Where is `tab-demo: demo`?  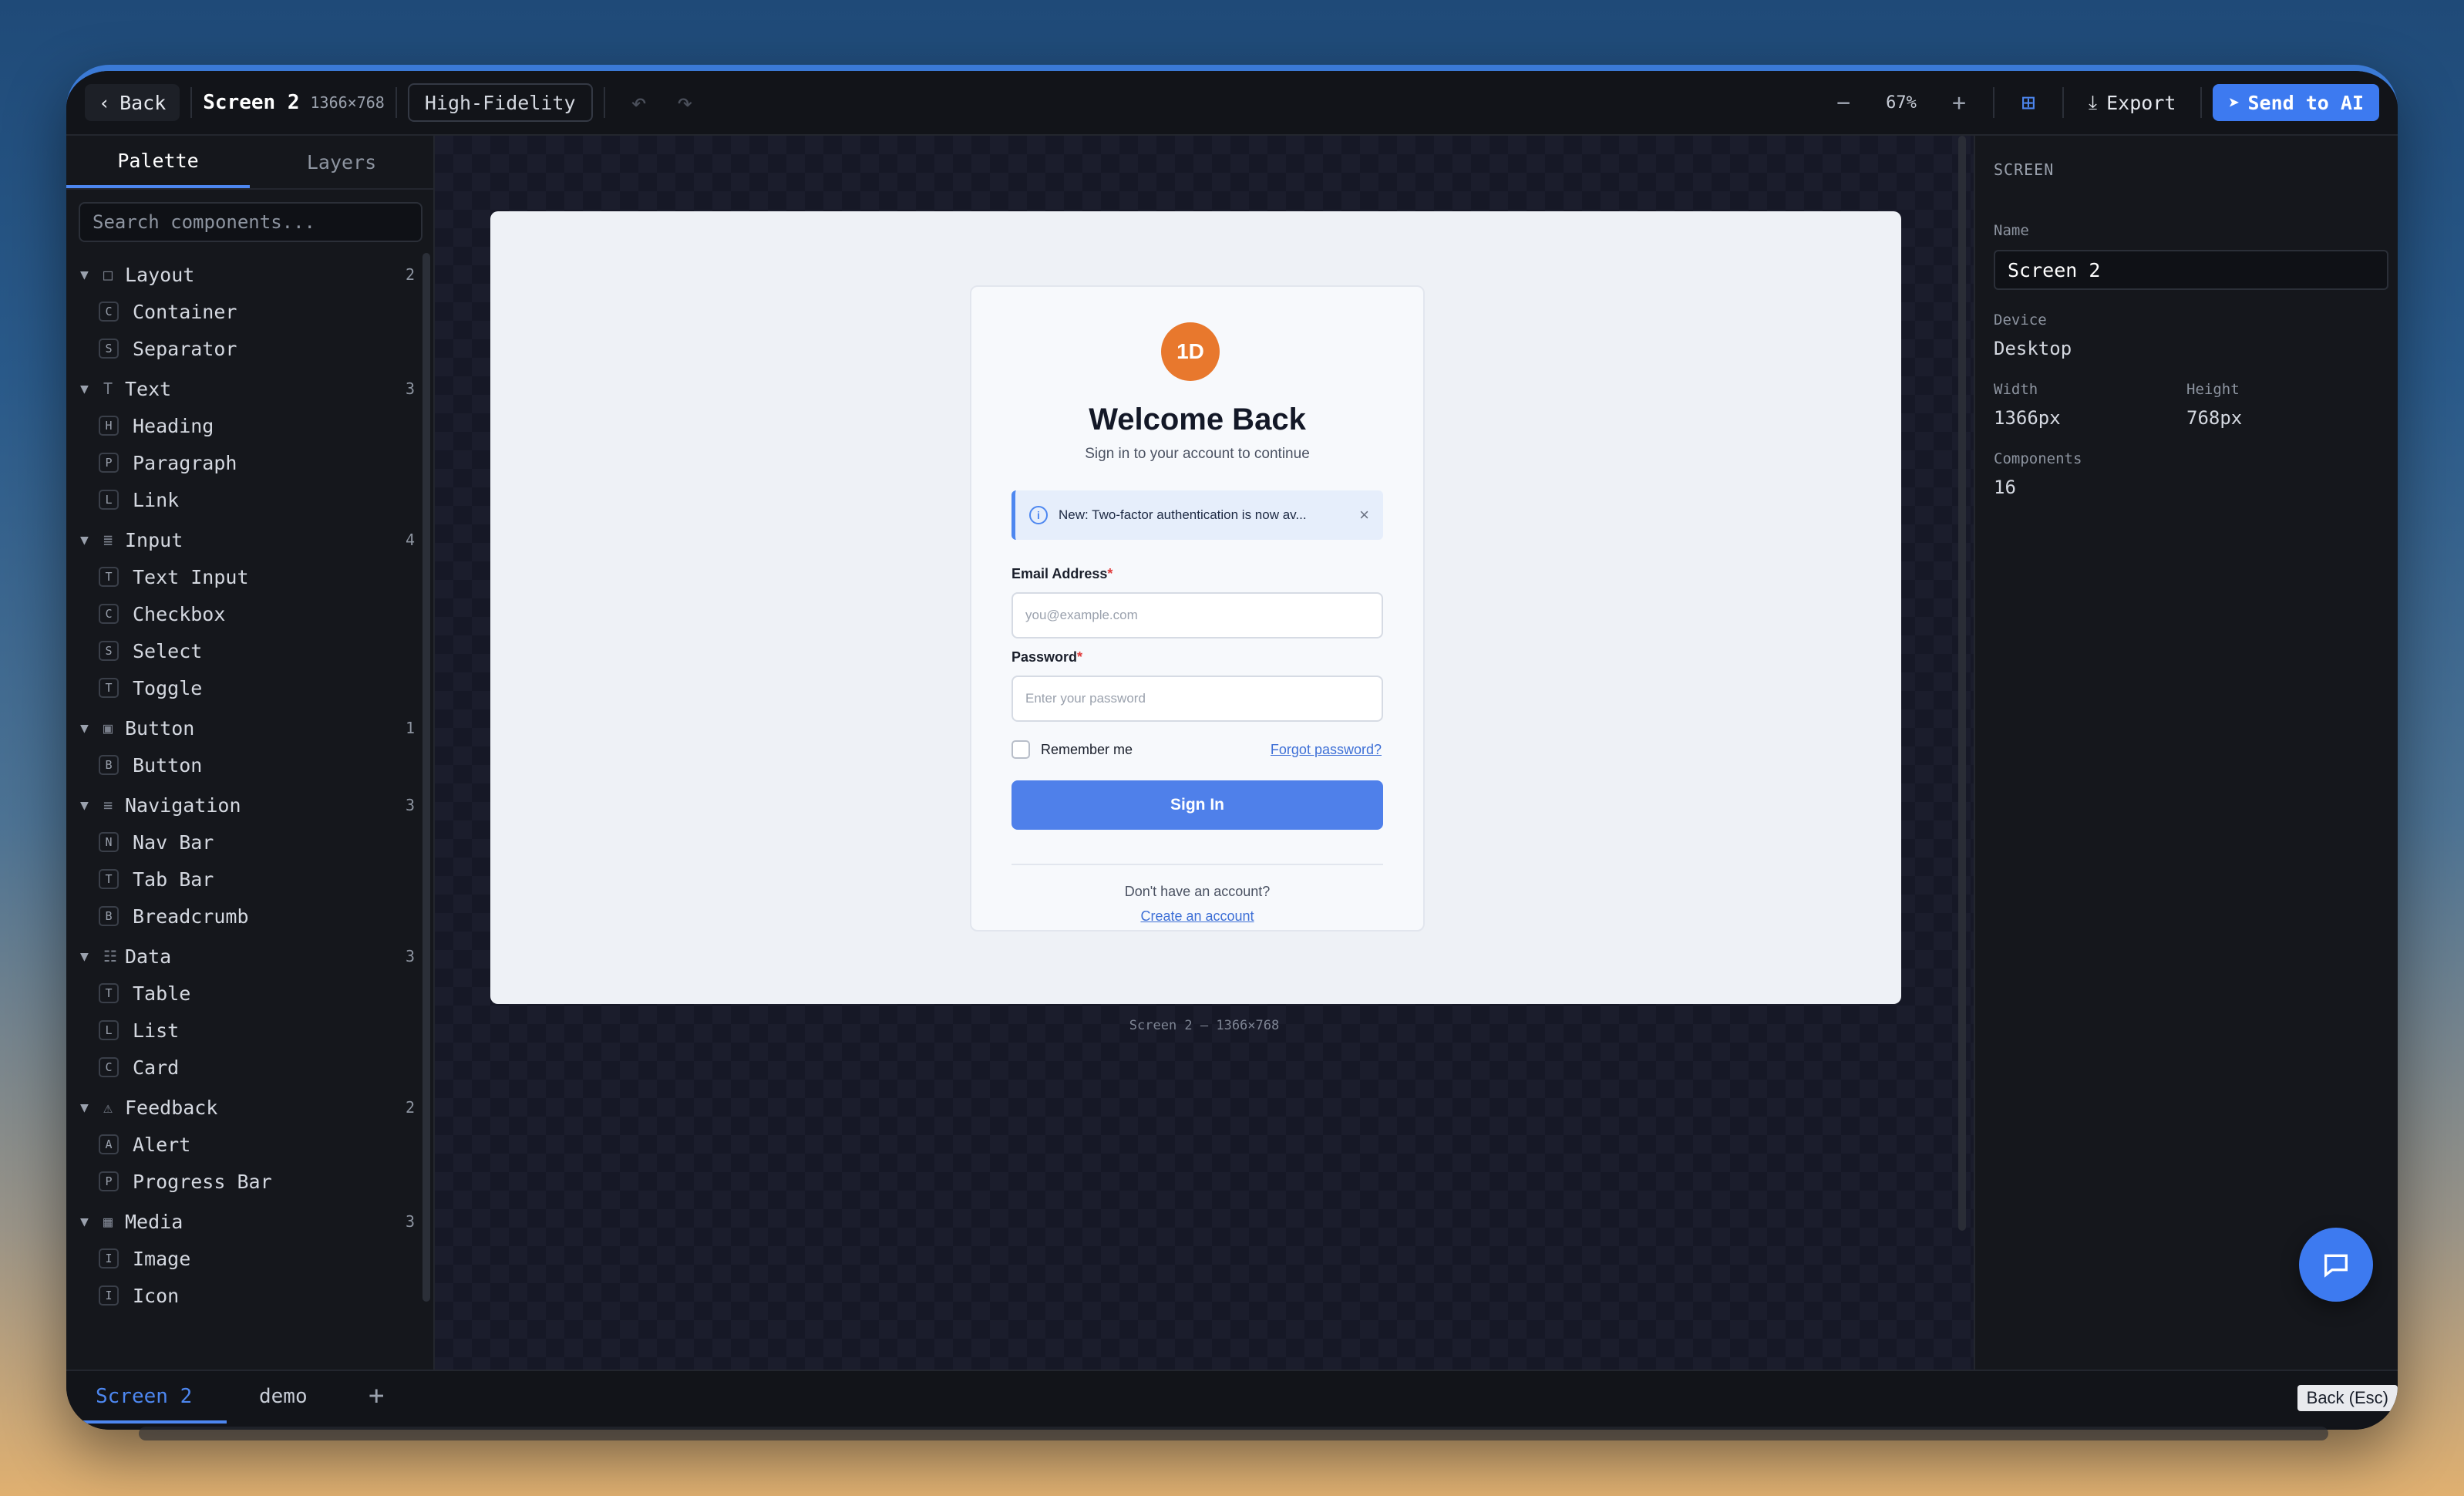
tab-demo: demo is located at coordinates (283, 1396).